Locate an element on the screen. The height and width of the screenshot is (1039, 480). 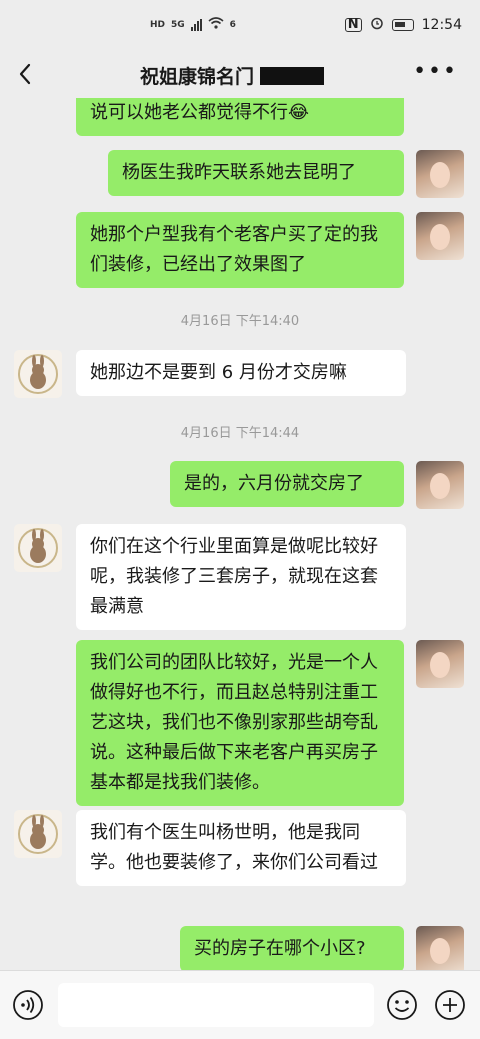
alarm-icon is located at coordinates (377, 25).